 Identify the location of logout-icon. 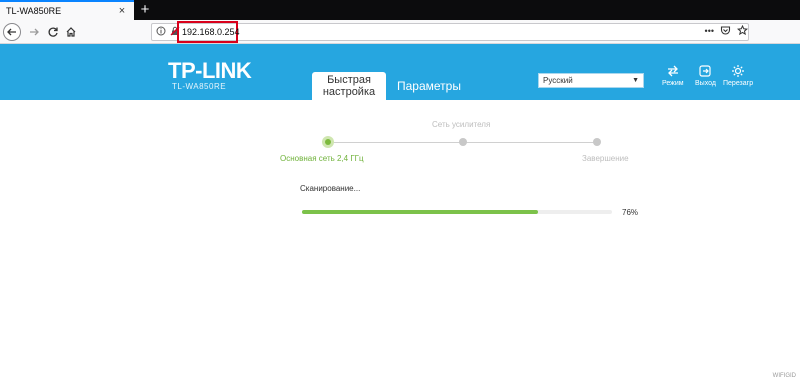
(705, 71).